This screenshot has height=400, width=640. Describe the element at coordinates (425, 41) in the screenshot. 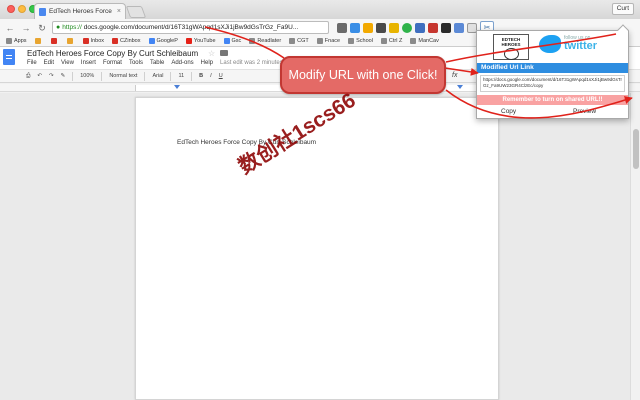

I see `bookmark-item: ManCav` at that location.